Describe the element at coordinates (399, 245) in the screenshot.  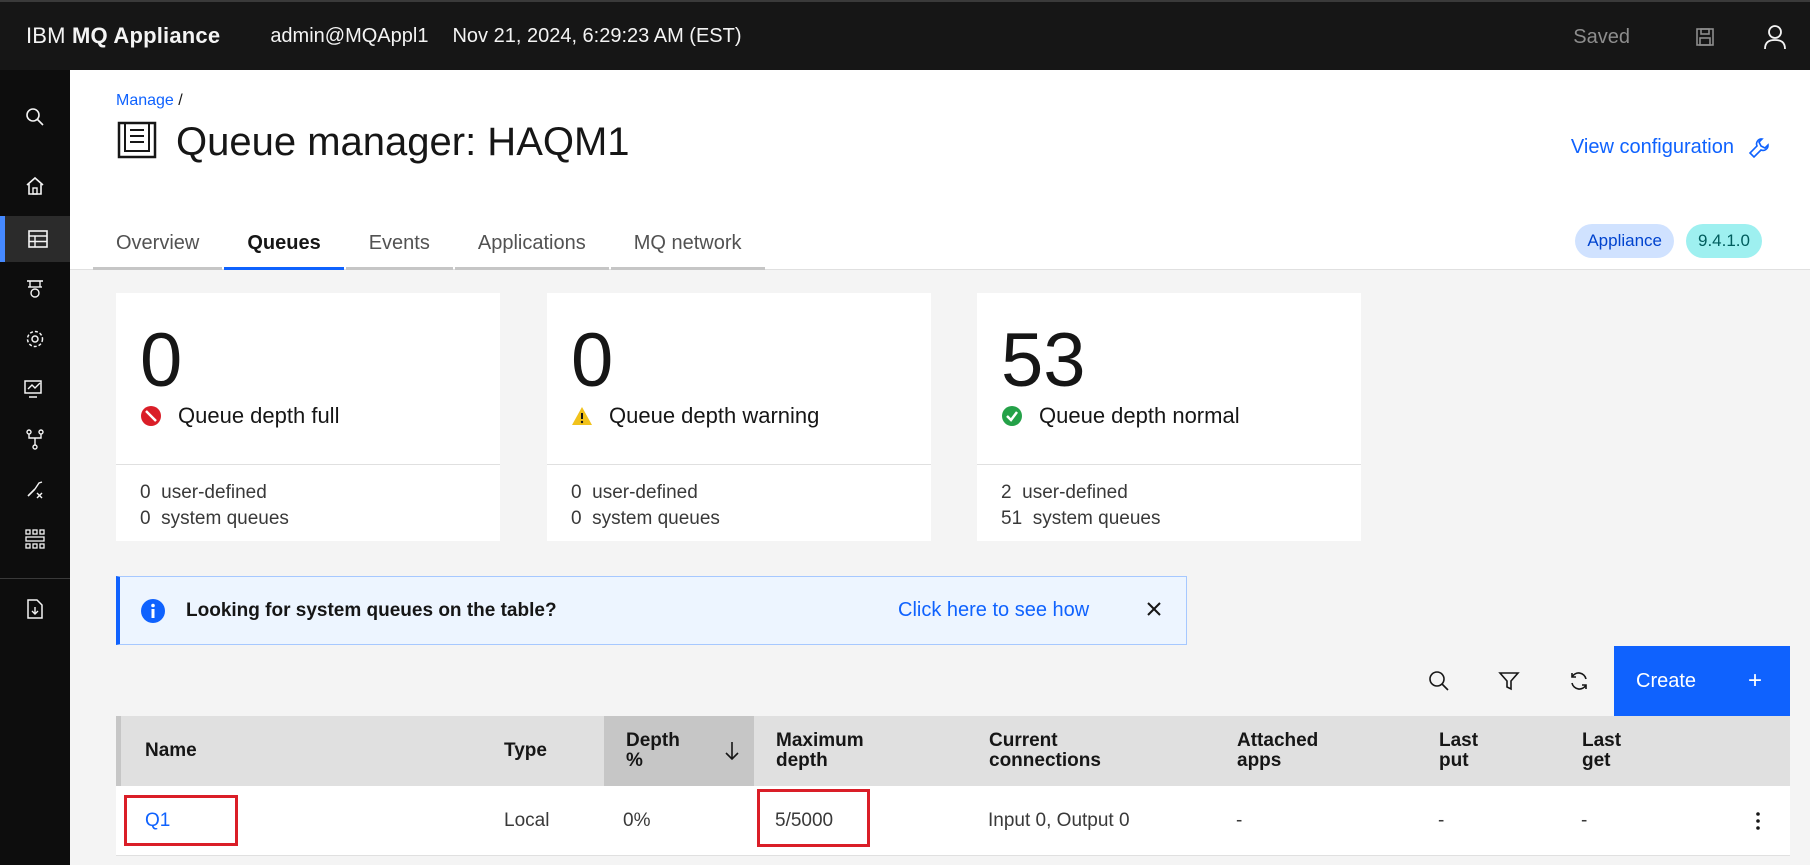
I see `tab-events: Events` at that location.